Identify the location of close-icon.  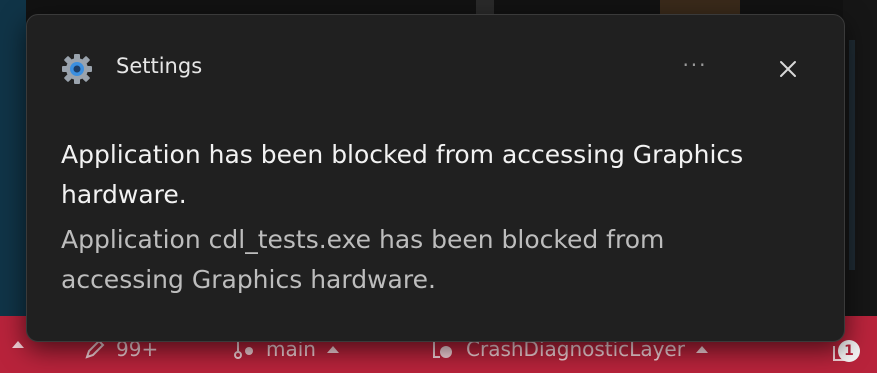
(788, 69).